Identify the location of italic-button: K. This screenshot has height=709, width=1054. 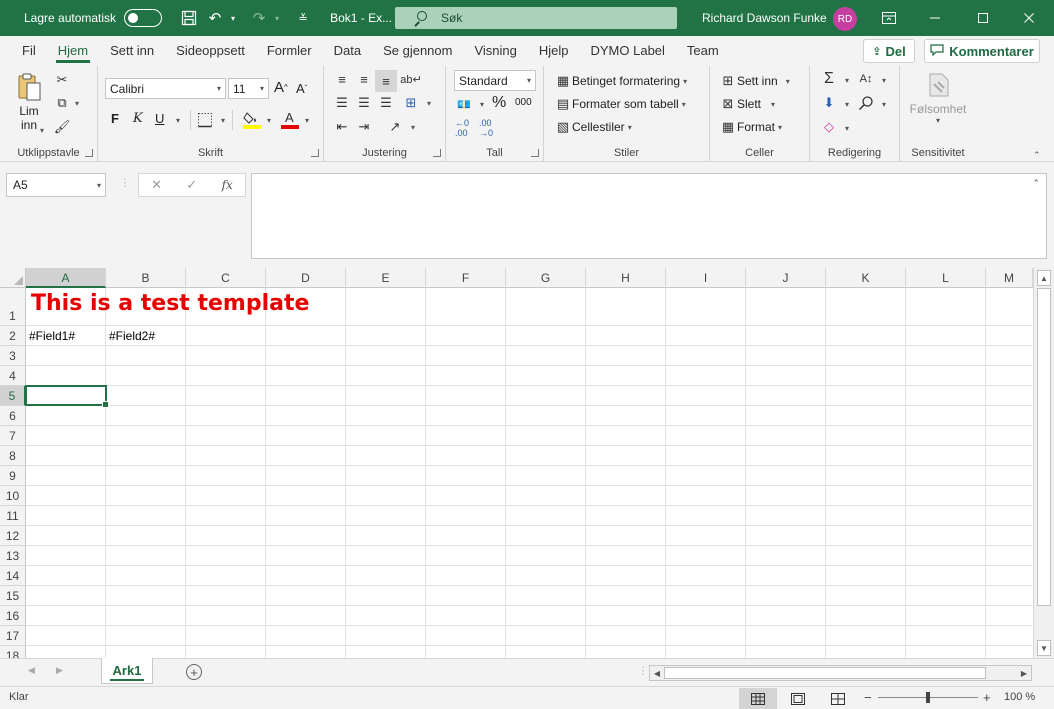
(138, 118).